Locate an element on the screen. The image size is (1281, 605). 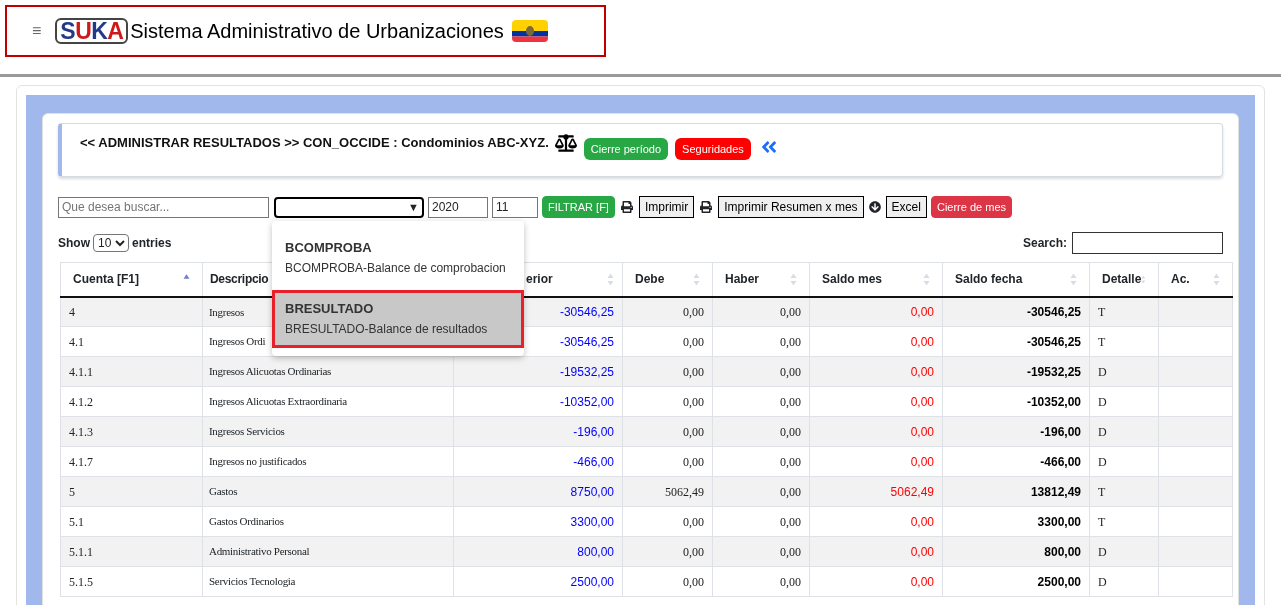
toolbar-button: Excel is located at coordinates (906, 207).